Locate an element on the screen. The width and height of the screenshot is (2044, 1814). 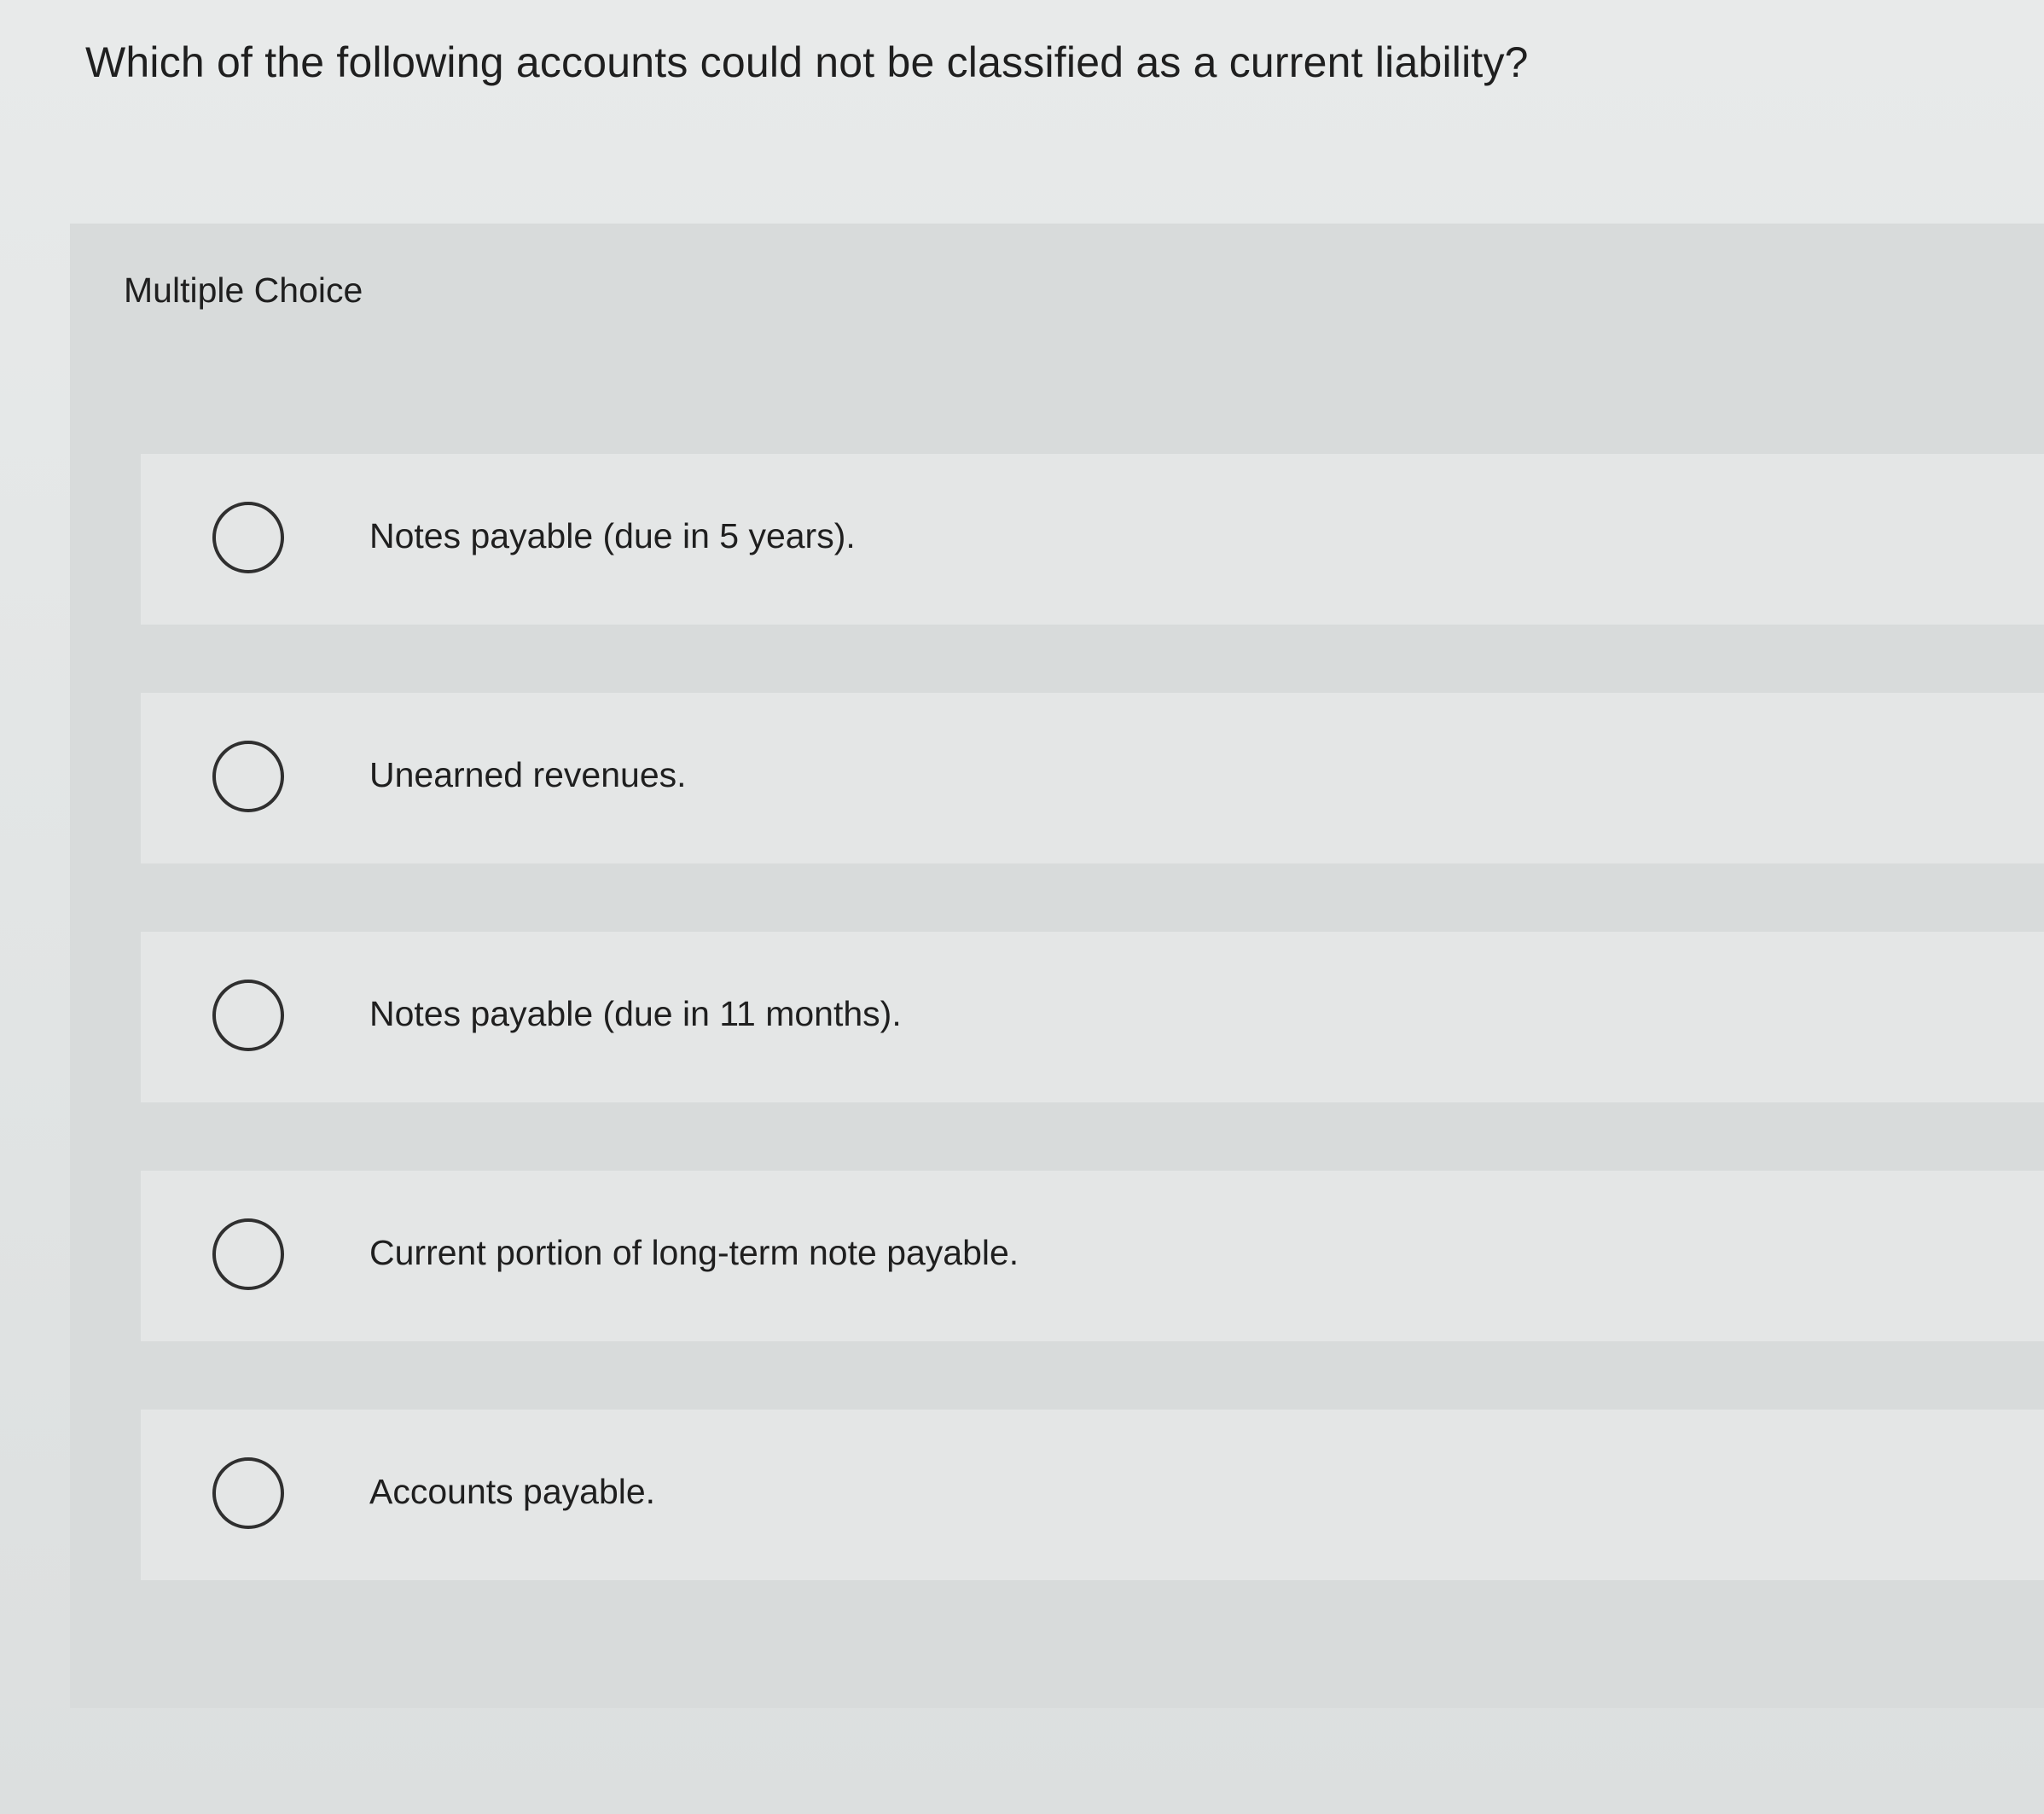
question-type-label: Multiple Choice is located at coordinates (243, 290).